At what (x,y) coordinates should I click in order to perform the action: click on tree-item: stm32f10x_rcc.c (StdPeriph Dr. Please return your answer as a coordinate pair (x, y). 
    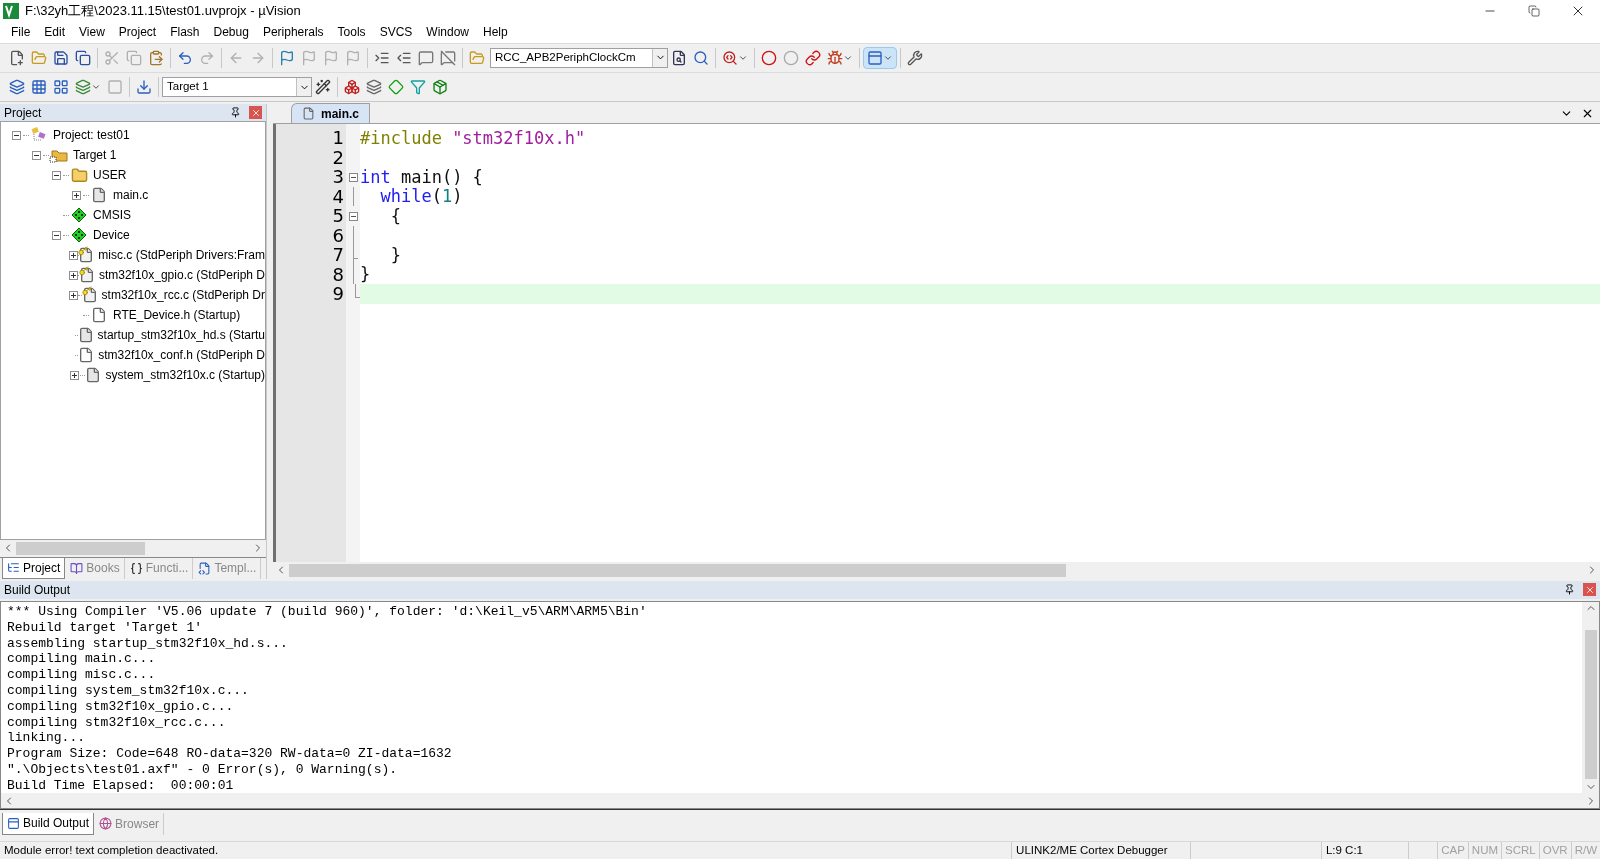
    Looking at the image, I should click on (183, 295).